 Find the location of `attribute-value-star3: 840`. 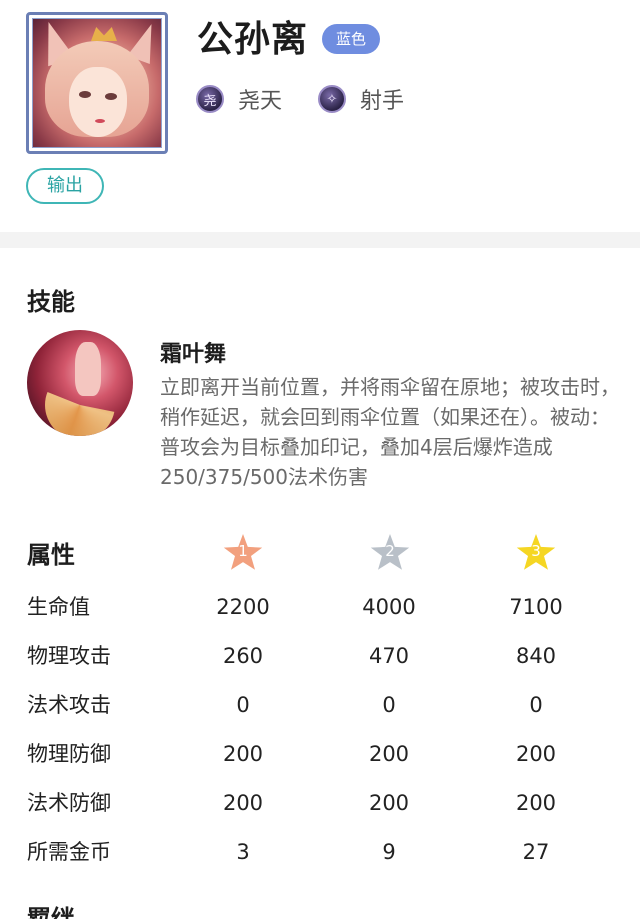

attribute-value-star3: 840 is located at coordinates (536, 656).